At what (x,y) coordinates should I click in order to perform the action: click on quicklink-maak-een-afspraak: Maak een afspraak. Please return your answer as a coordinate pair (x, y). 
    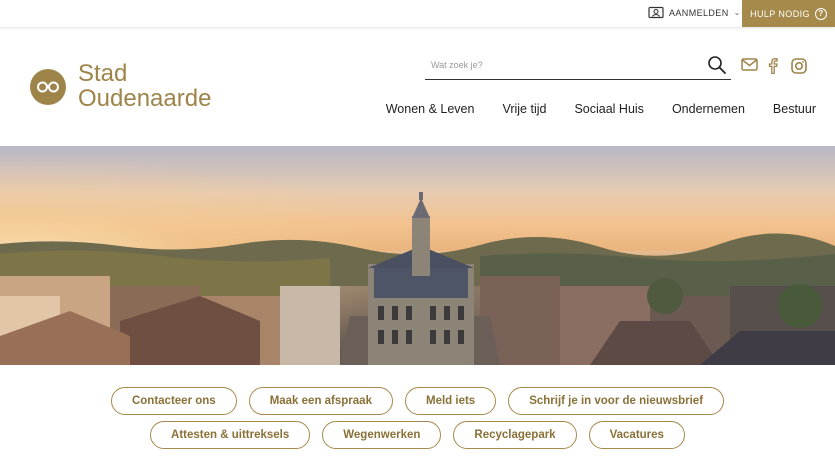
    Looking at the image, I should click on (320, 401).